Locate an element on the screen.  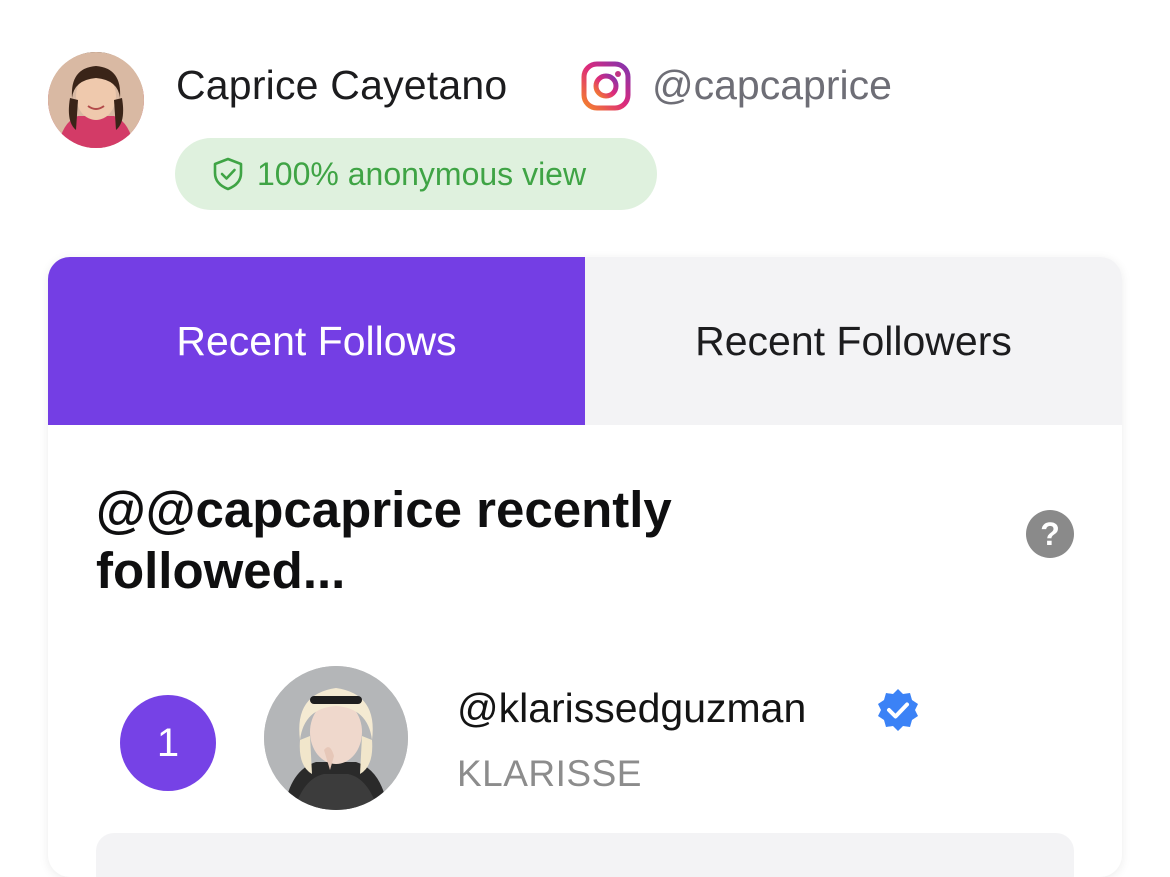
tab-recent-follows: Recent Follows is located at coordinates (316, 341).